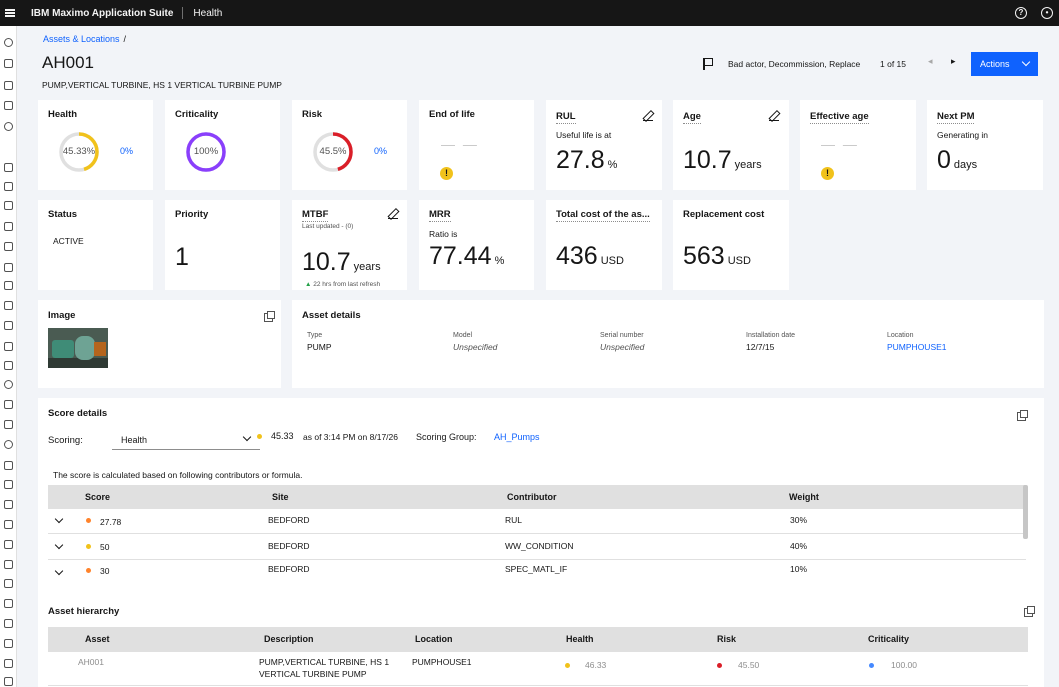 This screenshot has width=1059, height=687. I want to click on image-icon, so click(8, 365).